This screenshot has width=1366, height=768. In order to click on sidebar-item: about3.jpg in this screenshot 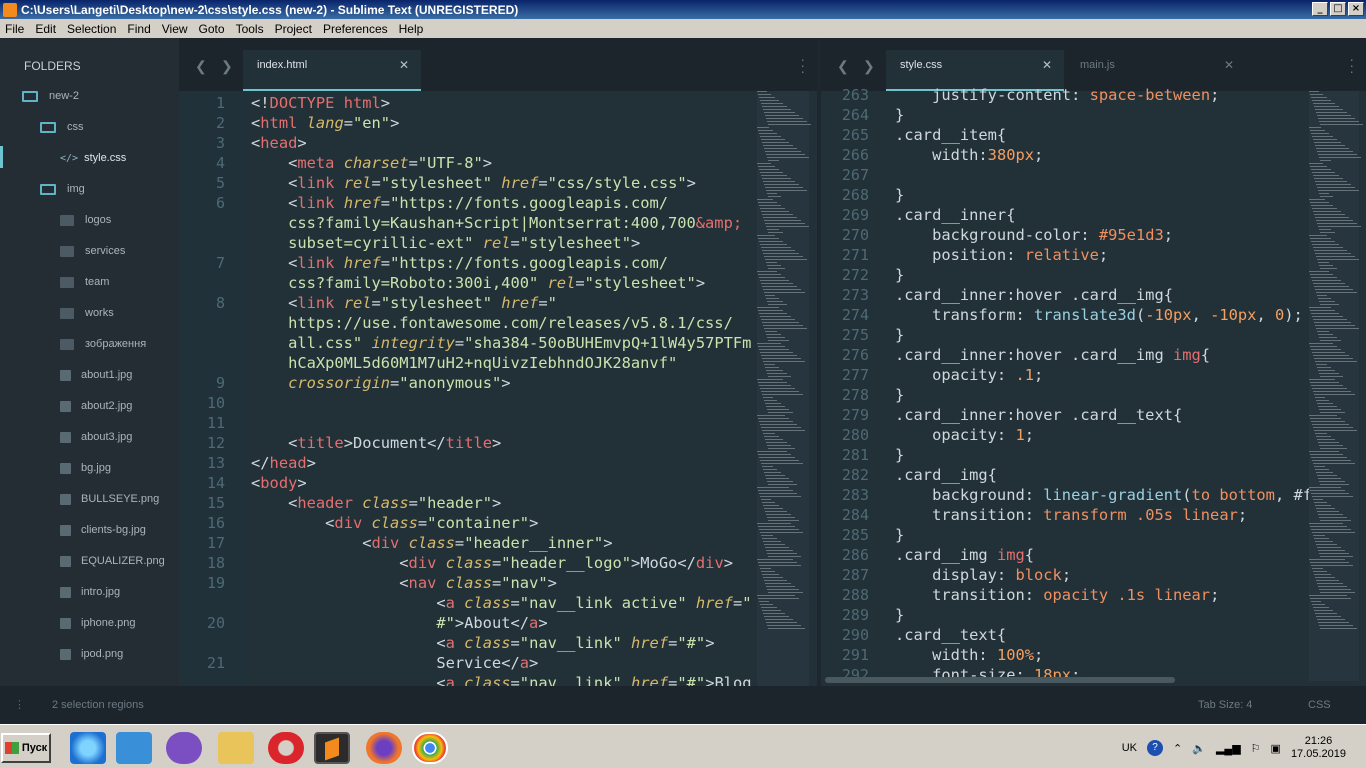, I will do `click(96, 437)`.